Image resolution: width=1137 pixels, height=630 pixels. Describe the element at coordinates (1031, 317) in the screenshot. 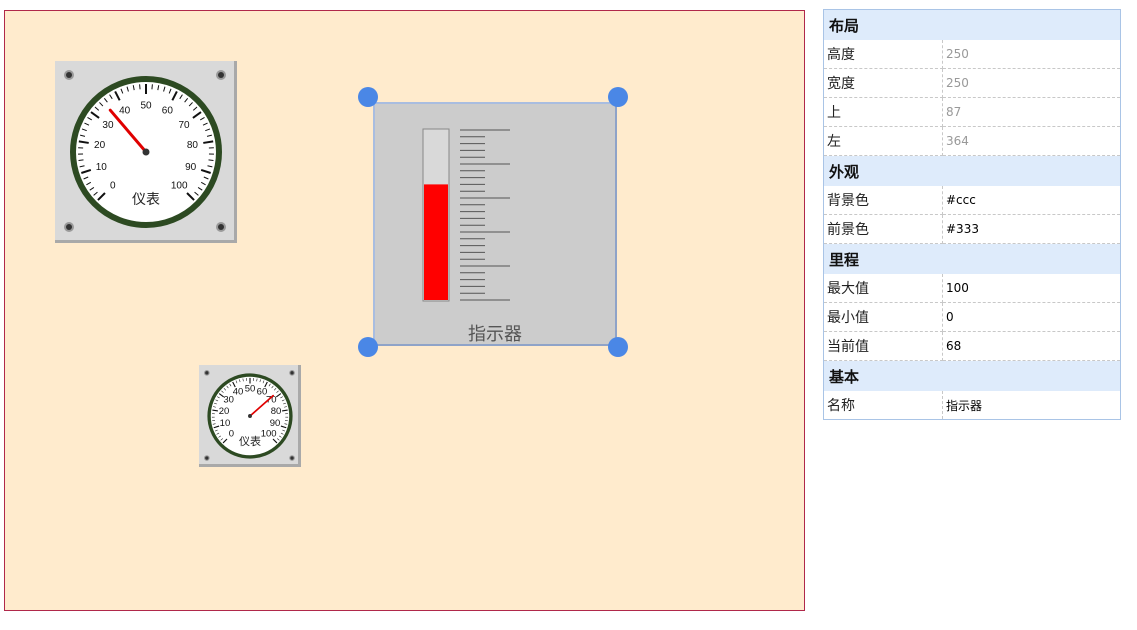

I see `property-value: 0` at that location.